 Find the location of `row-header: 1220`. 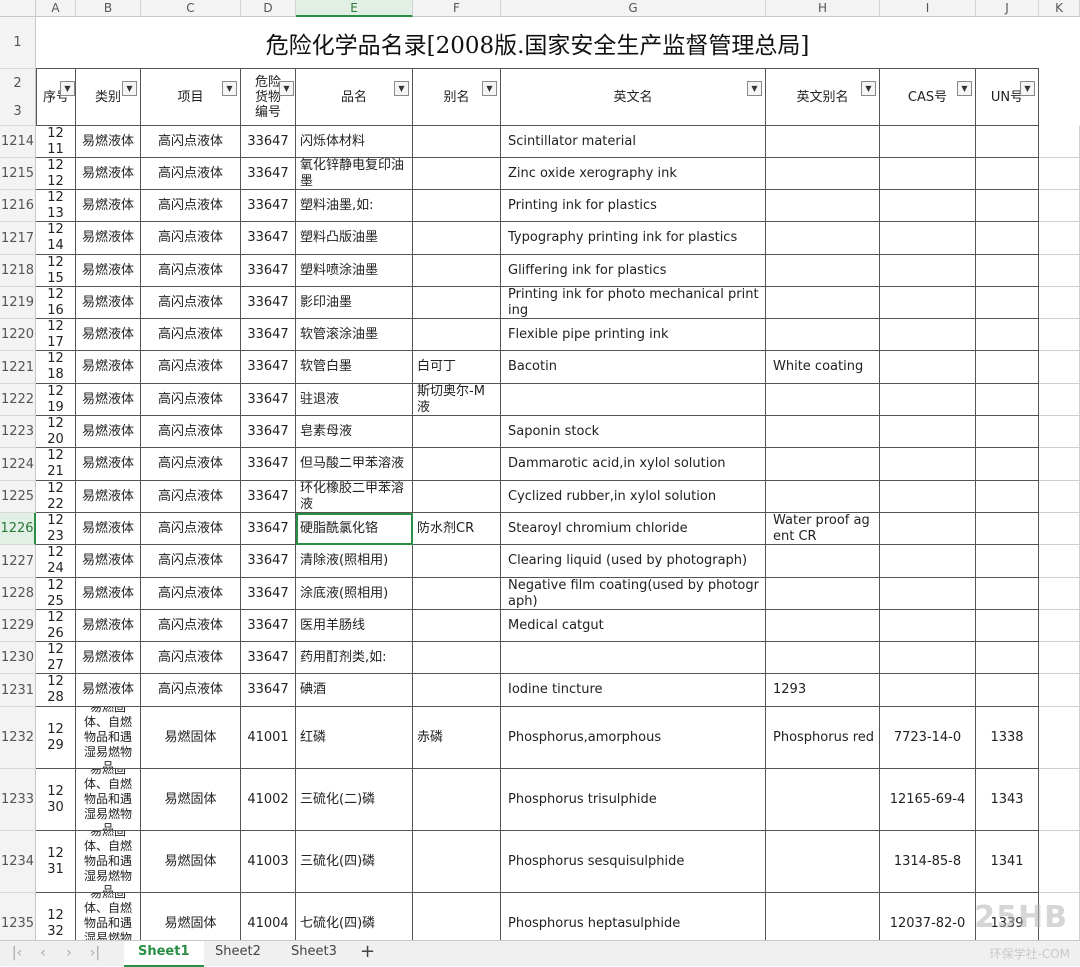

row-header: 1220 is located at coordinates (18, 335).